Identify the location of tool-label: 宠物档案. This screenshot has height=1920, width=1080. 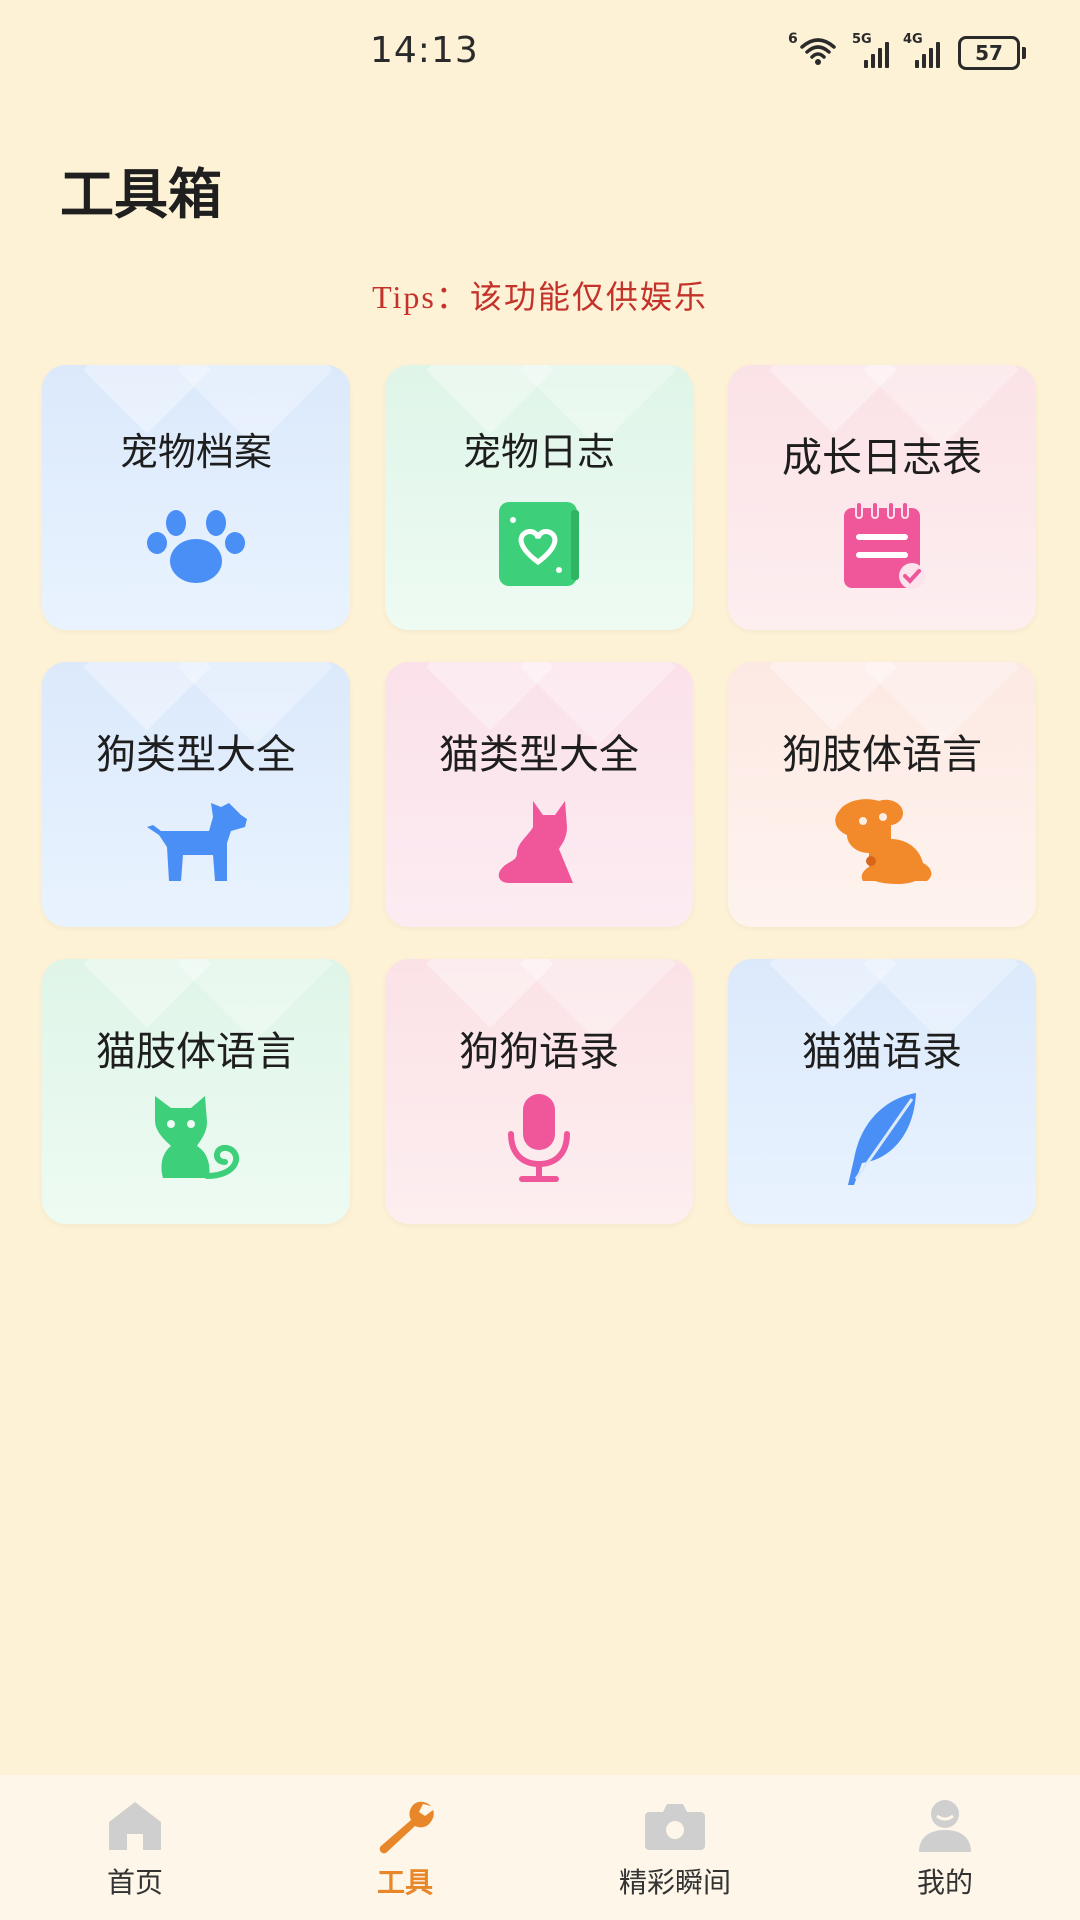
(195, 452).